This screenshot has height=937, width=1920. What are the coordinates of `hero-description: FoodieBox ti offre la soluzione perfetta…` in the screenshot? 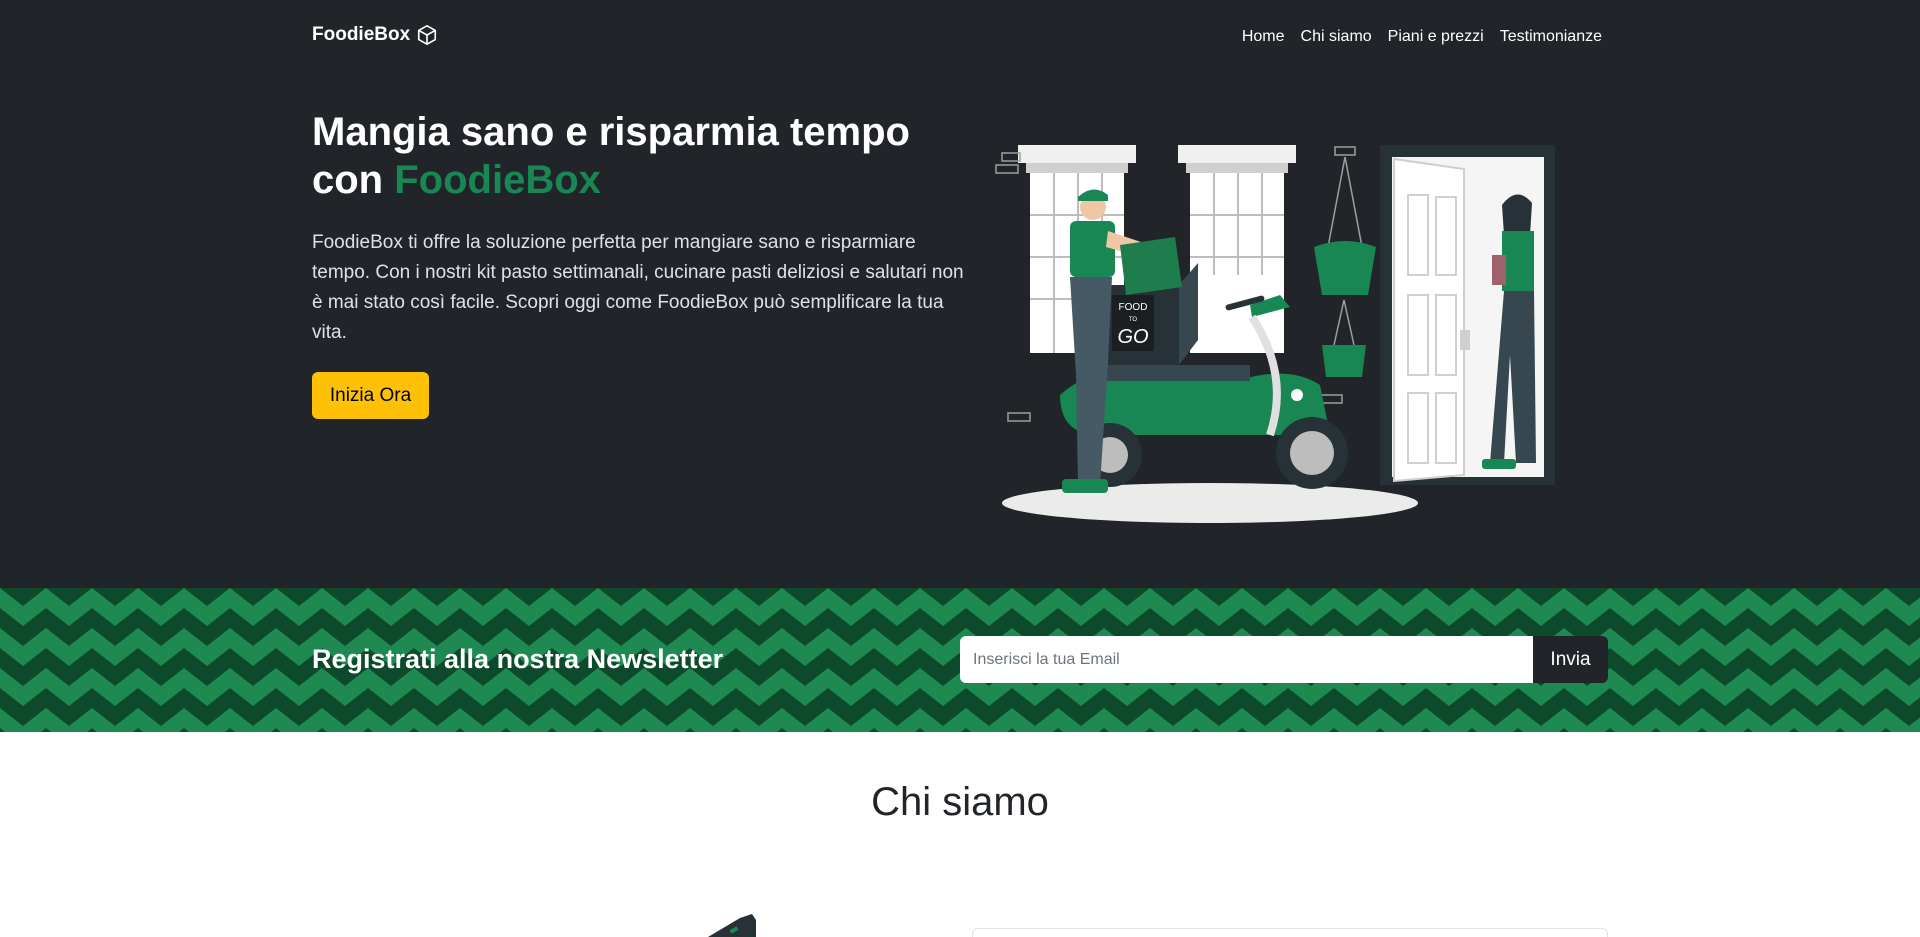 It's located at (638, 287).